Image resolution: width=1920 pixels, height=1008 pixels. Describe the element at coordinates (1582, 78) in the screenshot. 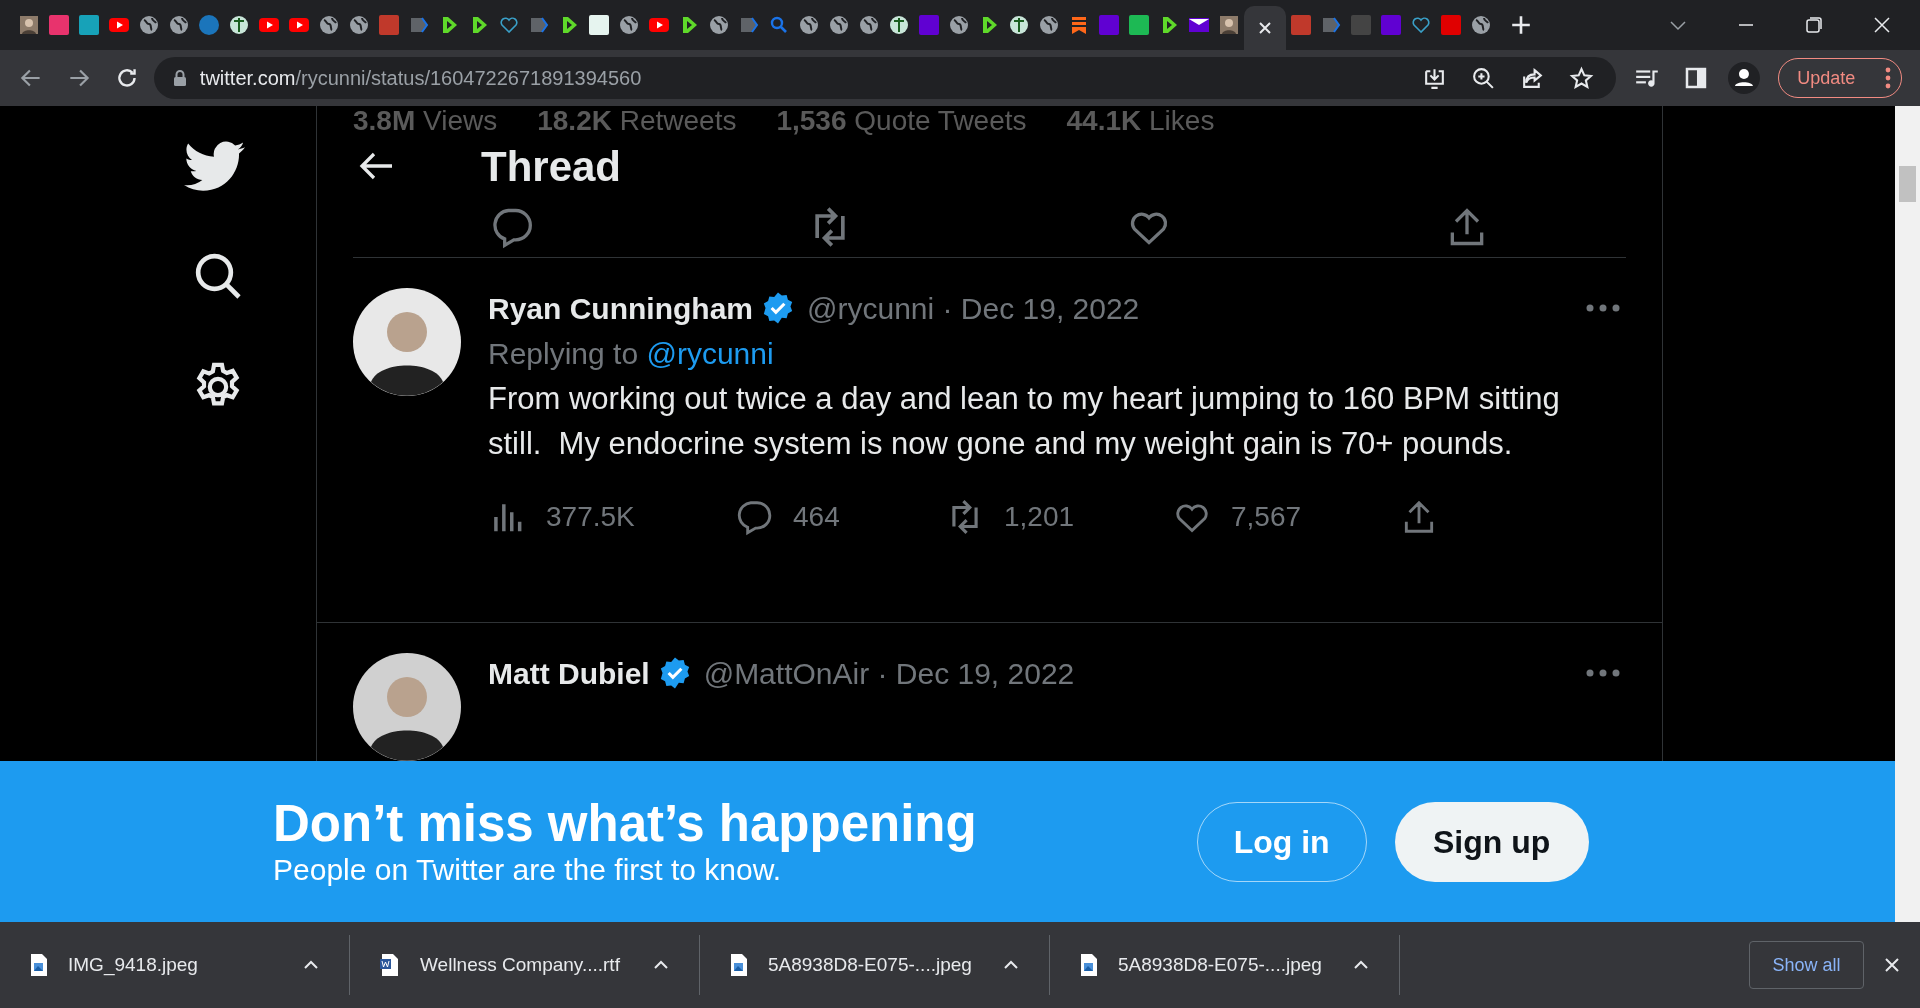

I see `star-icon` at that location.